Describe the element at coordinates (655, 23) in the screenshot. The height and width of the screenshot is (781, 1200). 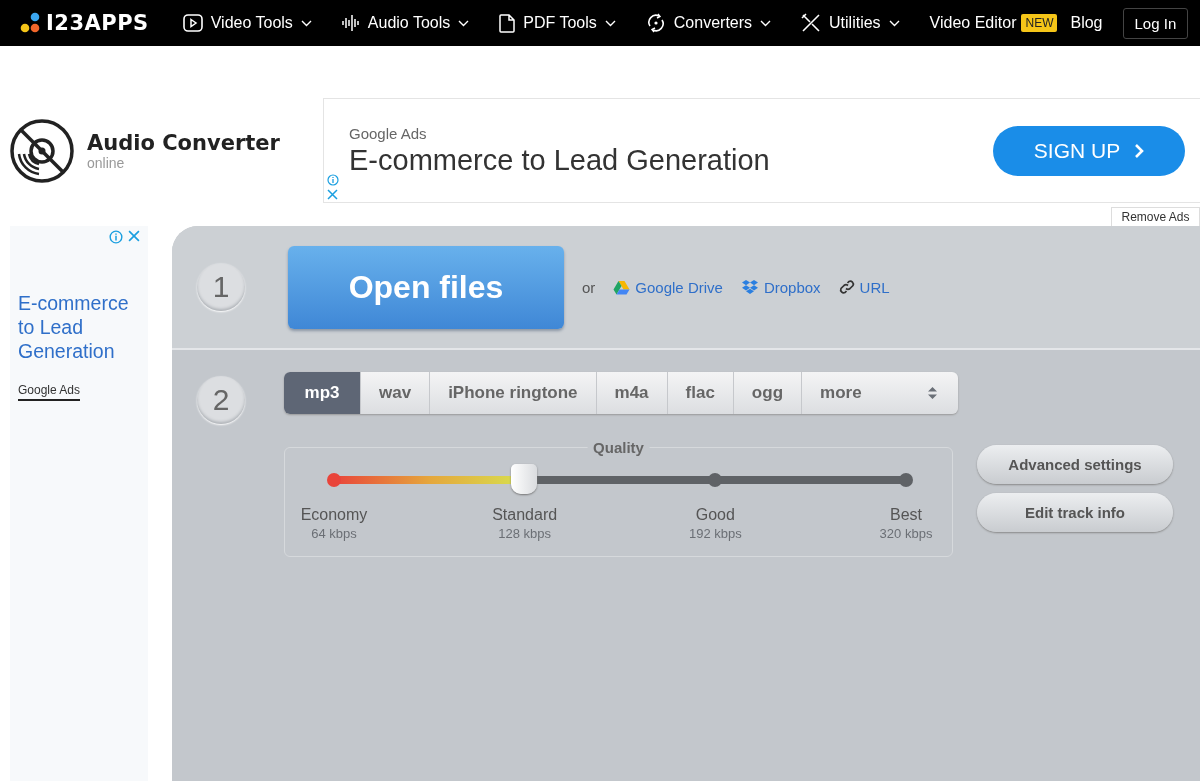
I see `refresh-icon` at that location.